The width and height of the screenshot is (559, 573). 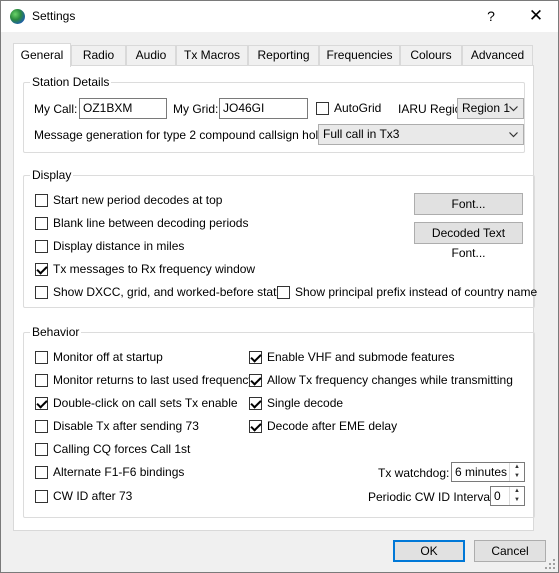 What do you see at coordinates (497, 55) in the screenshot?
I see `tab-advanced: Advanced` at bounding box center [497, 55].